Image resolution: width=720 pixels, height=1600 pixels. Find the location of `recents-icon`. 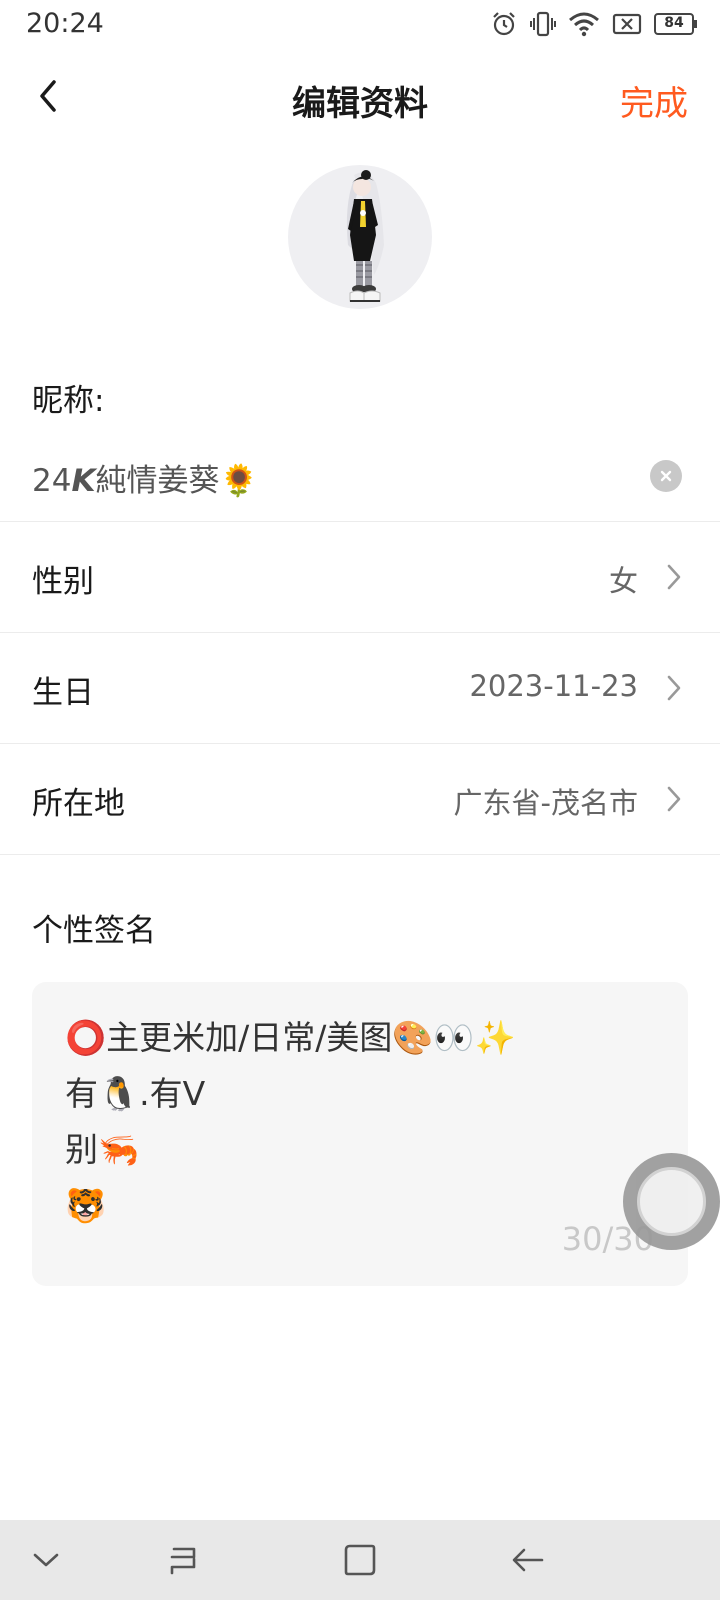

recents-icon is located at coordinates (183, 1560).